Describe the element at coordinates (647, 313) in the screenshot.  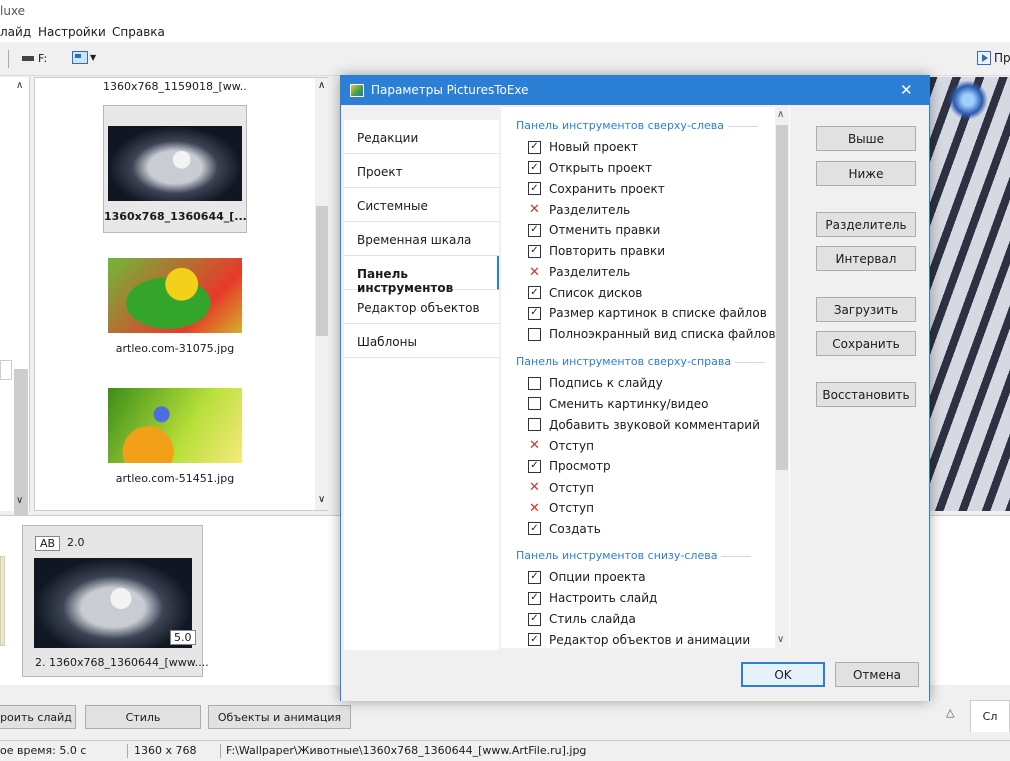
I see `toolbar-option: ✓ Размер картинок в списке файлов` at that location.